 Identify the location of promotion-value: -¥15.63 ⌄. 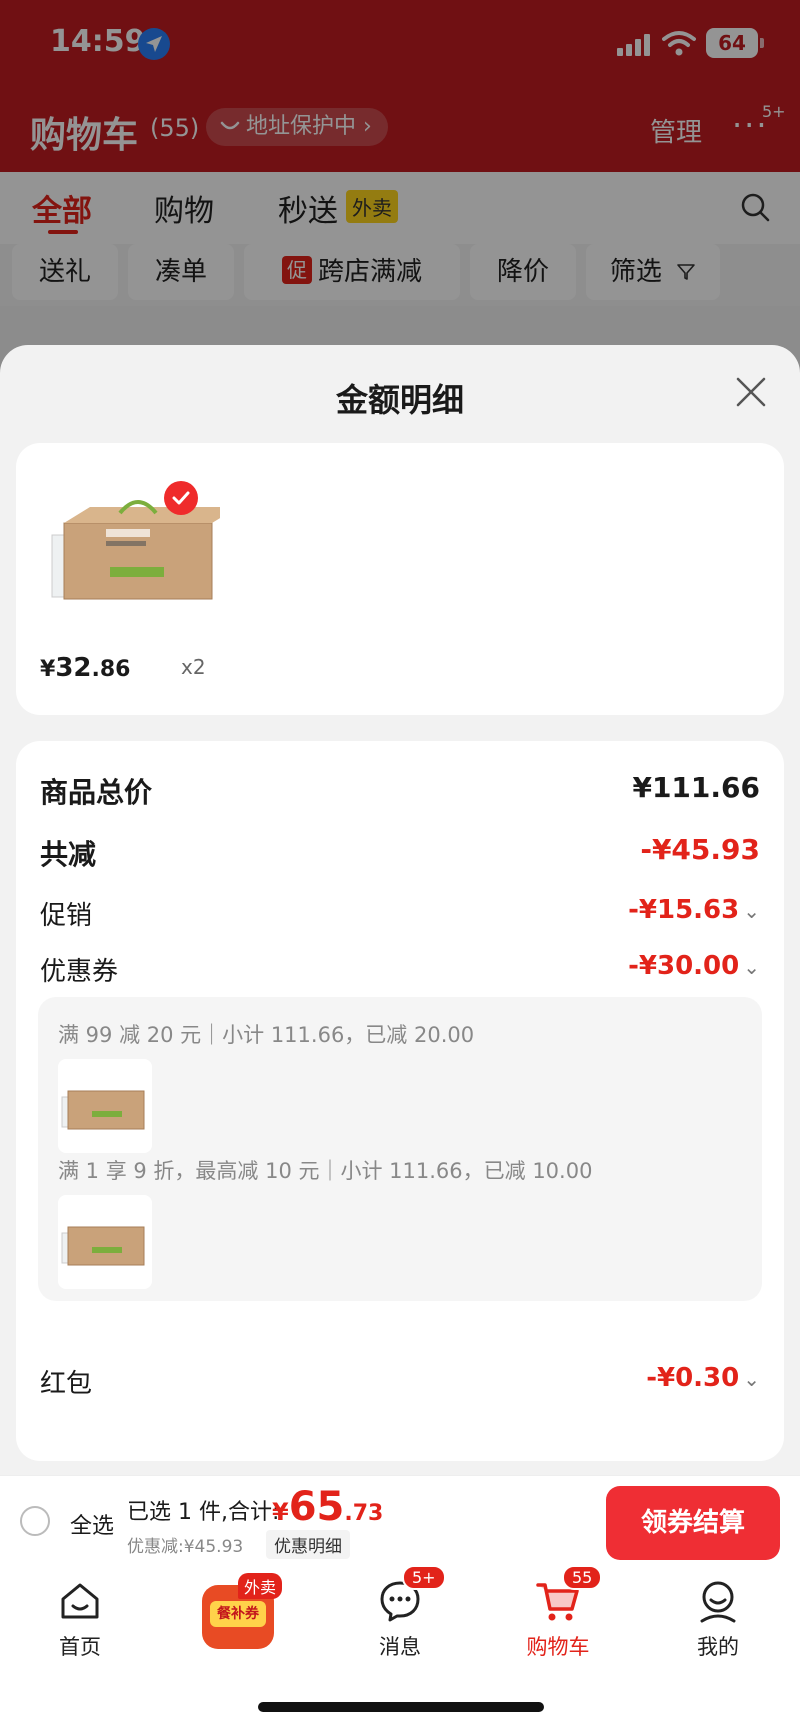
(694, 910).